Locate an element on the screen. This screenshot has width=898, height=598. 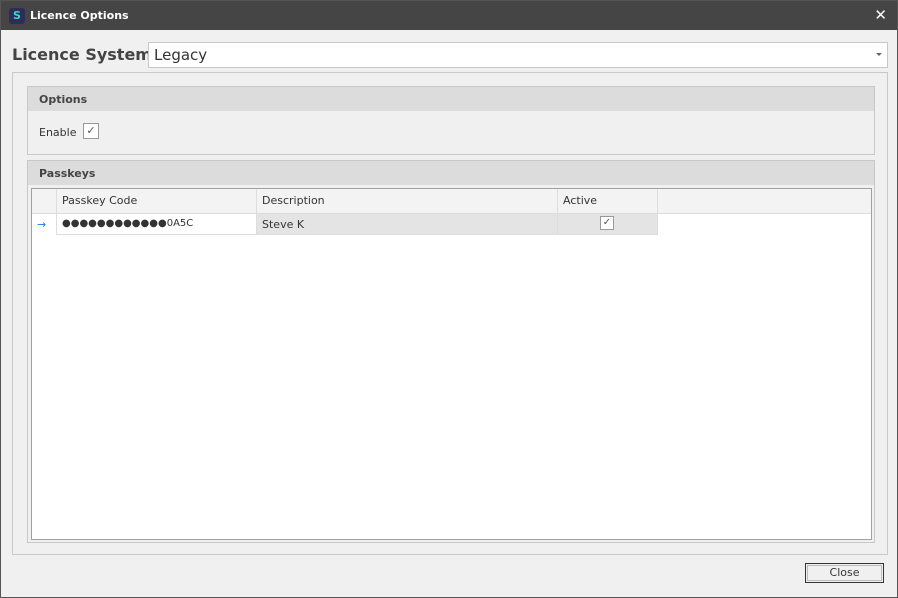
window-title: Licence Options is located at coordinates (79, 15).